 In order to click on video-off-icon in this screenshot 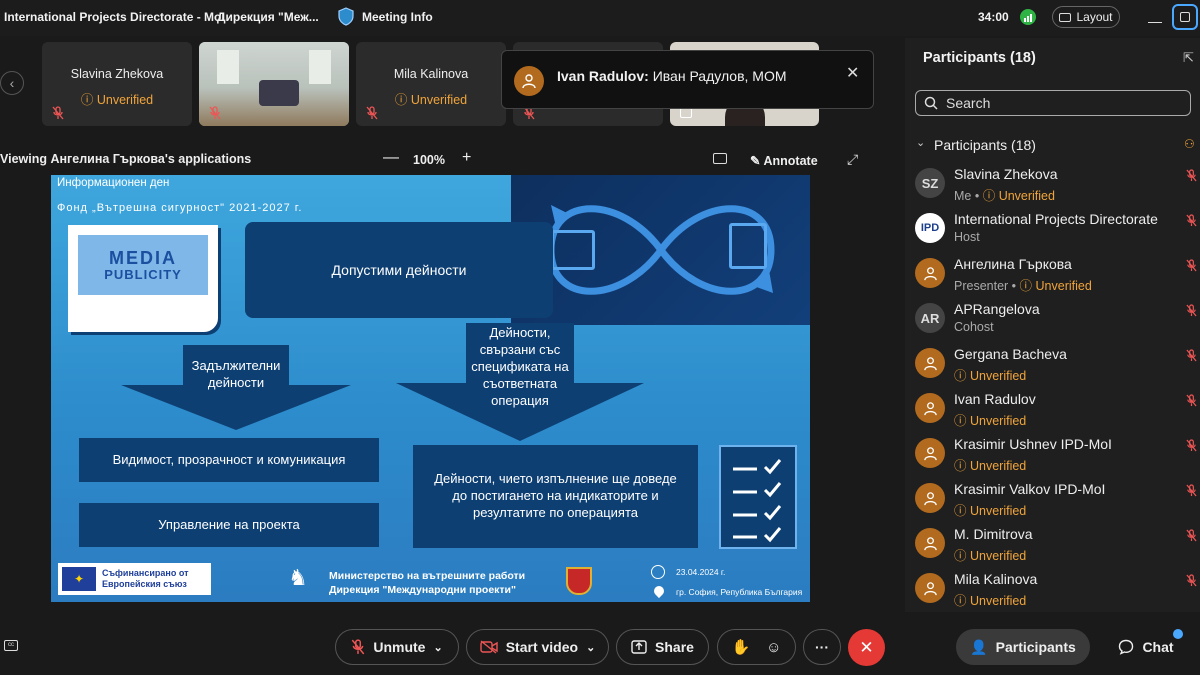, I will do `click(489, 647)`.